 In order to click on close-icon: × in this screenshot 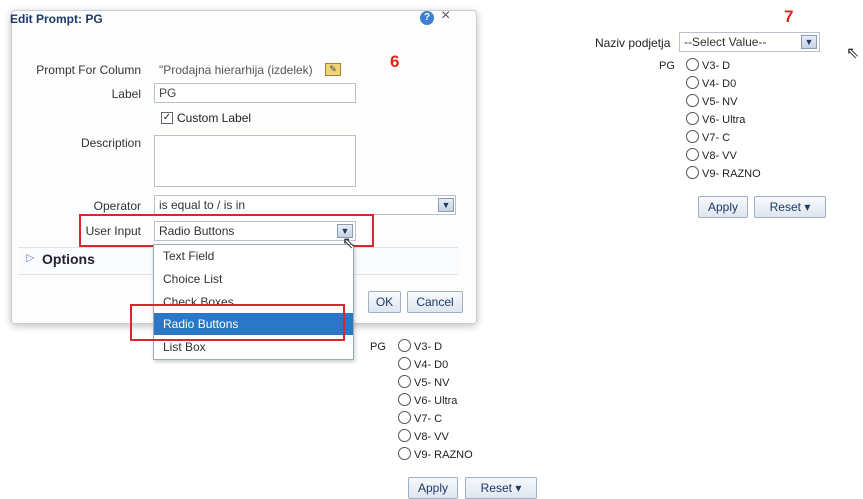, I will do `click(445, 16)`.